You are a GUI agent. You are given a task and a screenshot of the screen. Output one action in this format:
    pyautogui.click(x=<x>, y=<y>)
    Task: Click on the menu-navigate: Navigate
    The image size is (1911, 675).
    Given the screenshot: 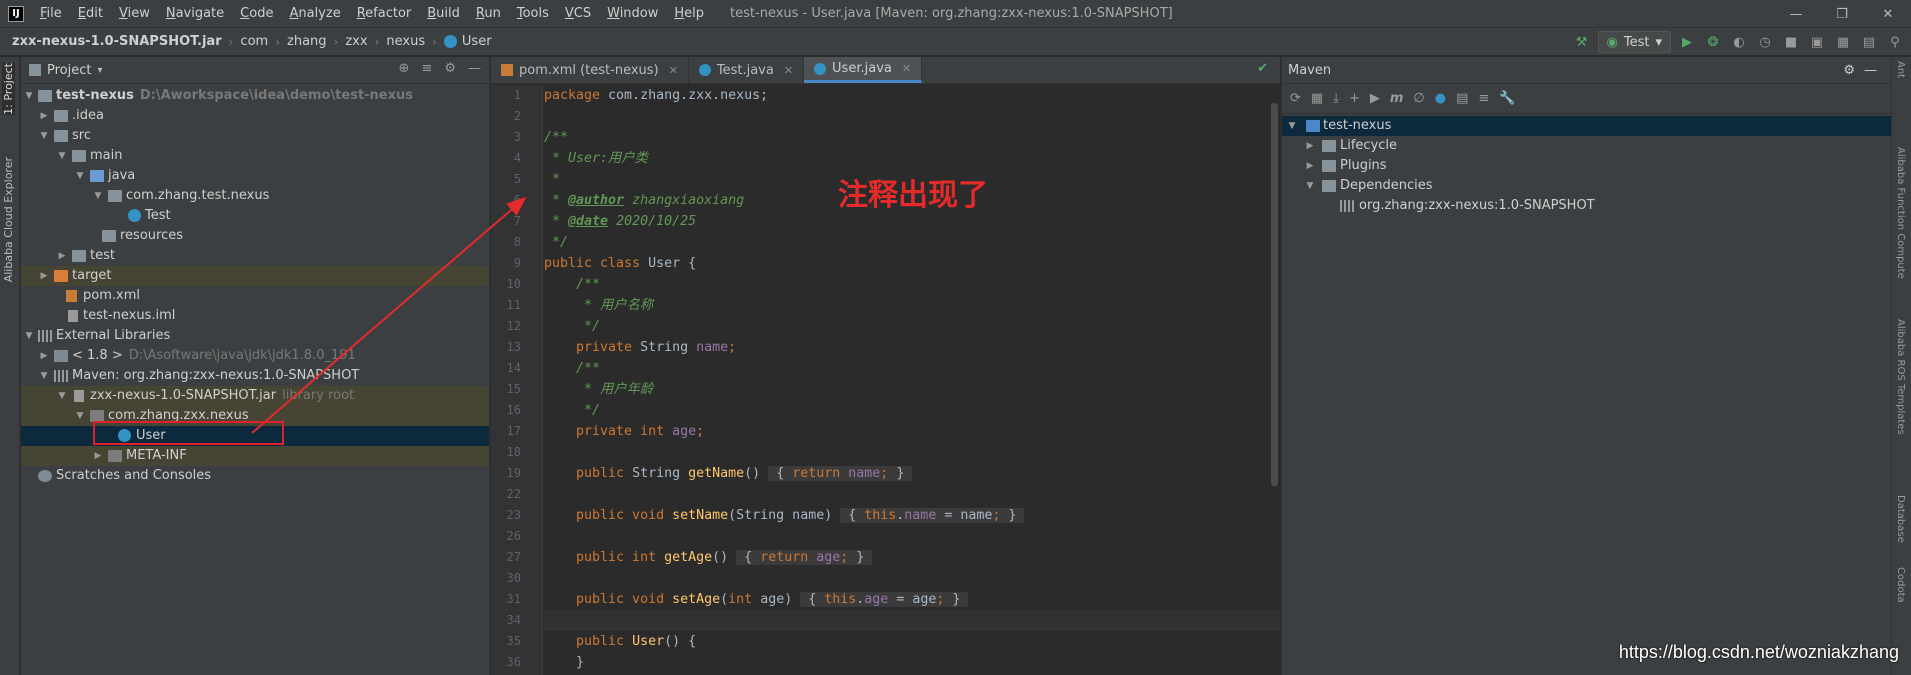 What is the action you would take?
    pyautogui.click(x=195, y=13)
    